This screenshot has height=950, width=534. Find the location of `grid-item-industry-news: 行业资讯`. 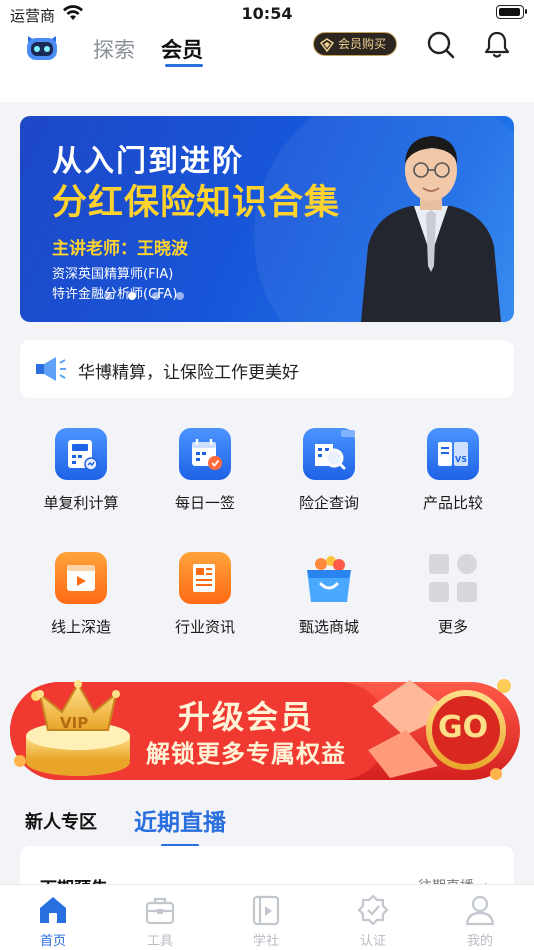

grid-item-industry-news: 行业资讯 is located at coordinates (205, 594).